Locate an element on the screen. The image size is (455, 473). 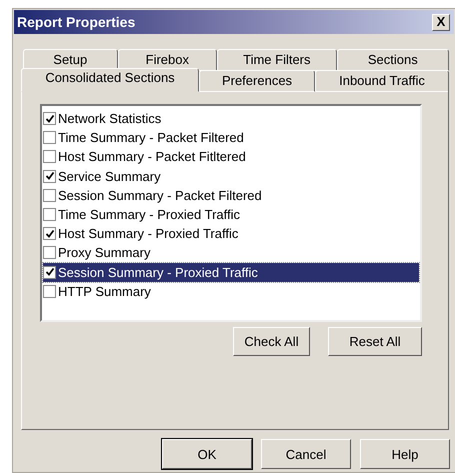
tab: Time Filters is located at coordinates (277, 60).